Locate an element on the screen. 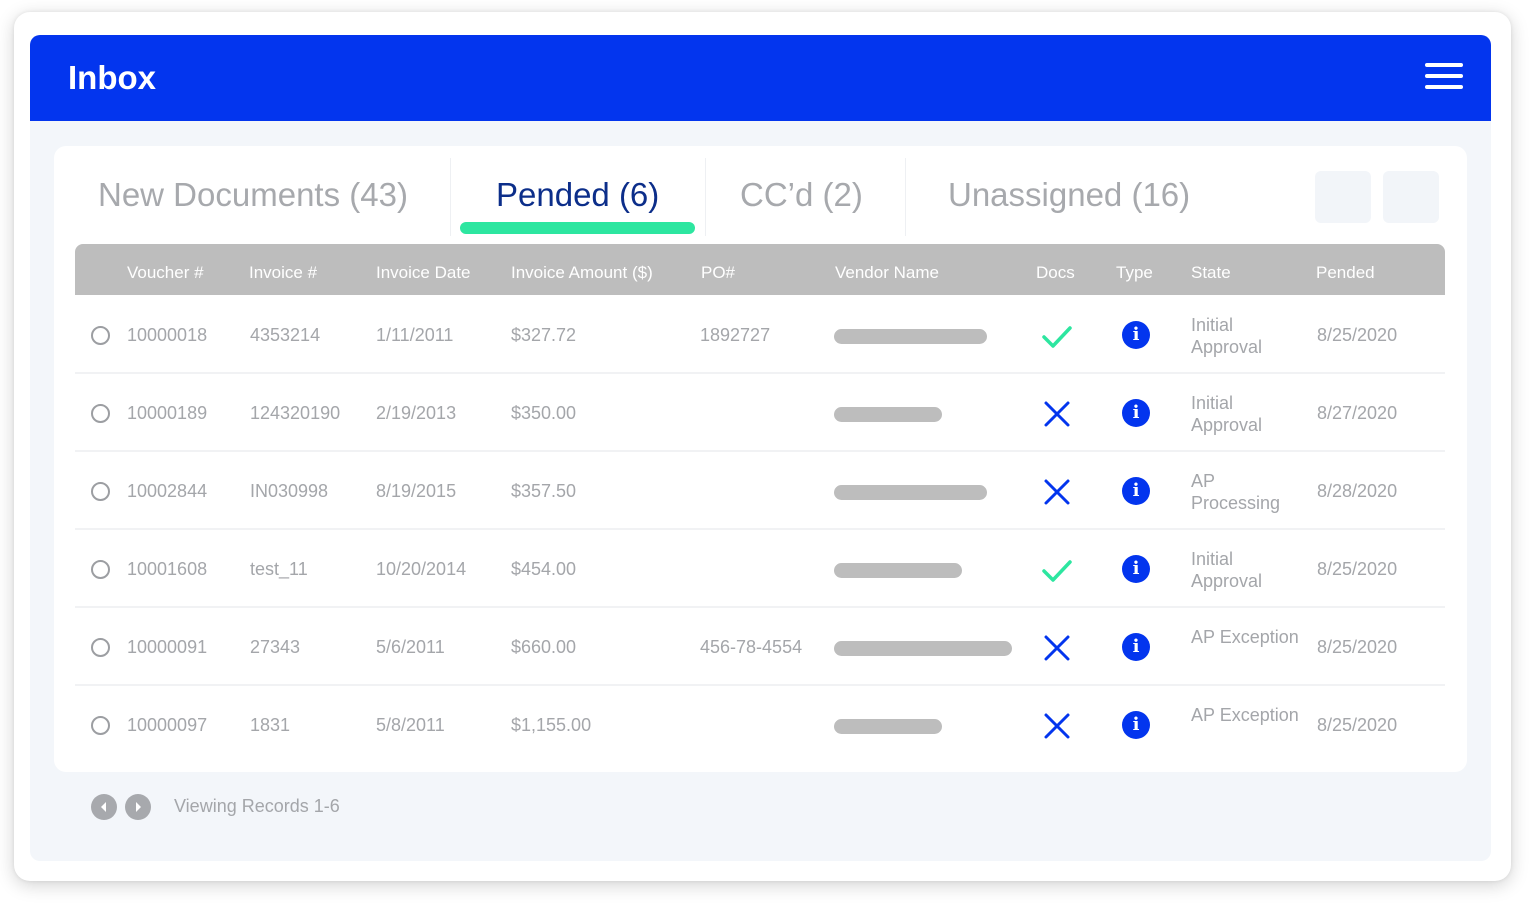  tab-pended: Pended (6) is located at coordinates (577, 195).